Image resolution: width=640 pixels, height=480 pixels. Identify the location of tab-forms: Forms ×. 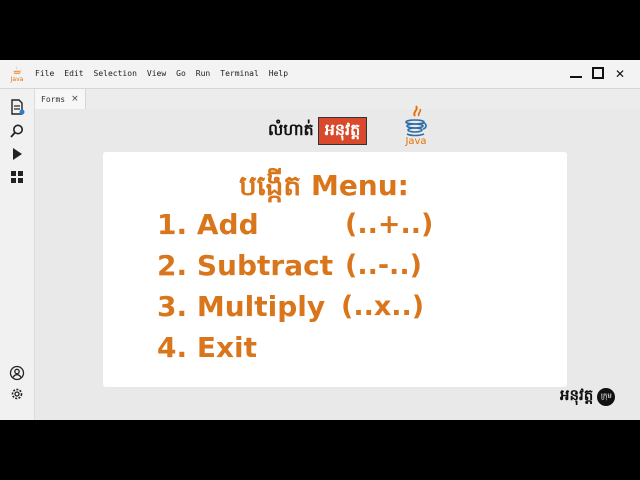
(60, 99).